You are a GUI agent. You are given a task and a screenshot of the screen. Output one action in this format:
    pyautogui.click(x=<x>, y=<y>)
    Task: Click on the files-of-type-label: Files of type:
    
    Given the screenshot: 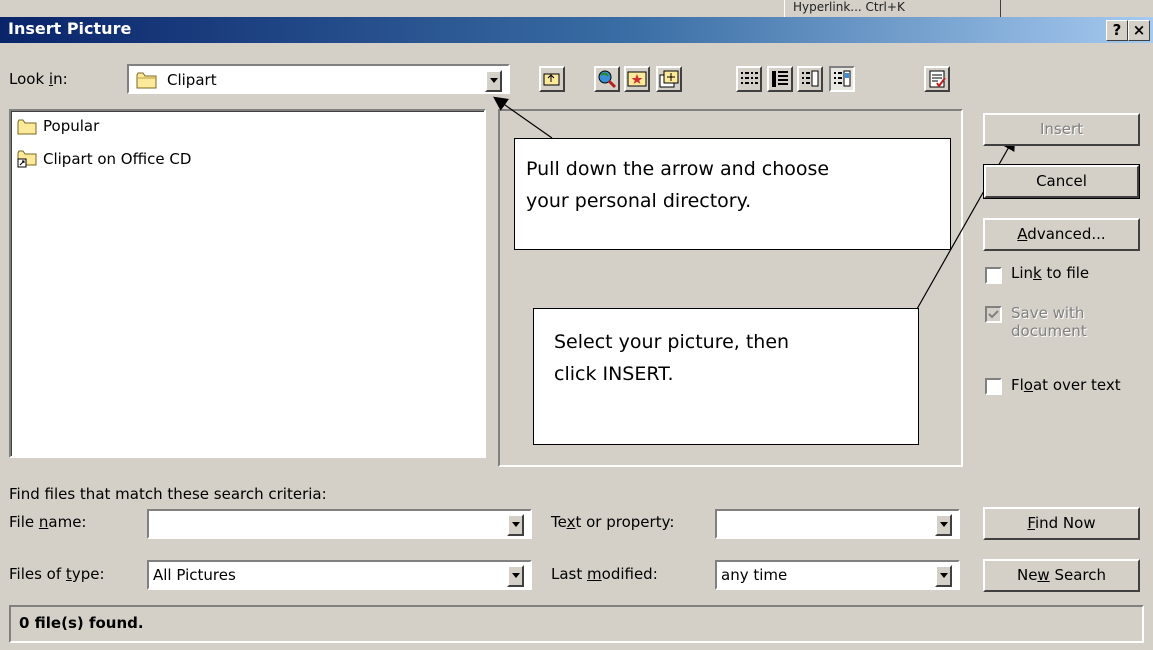 What is the action you would take?
    pyautogui.click(x=57, y=574)
    